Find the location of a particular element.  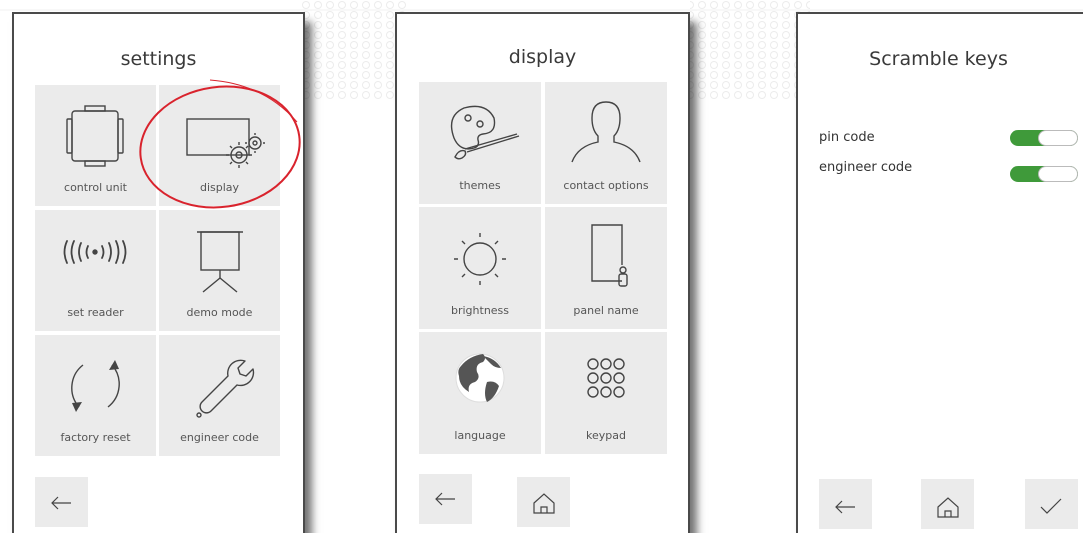

tile-label: factory reset is located at coordinates (95, 437).